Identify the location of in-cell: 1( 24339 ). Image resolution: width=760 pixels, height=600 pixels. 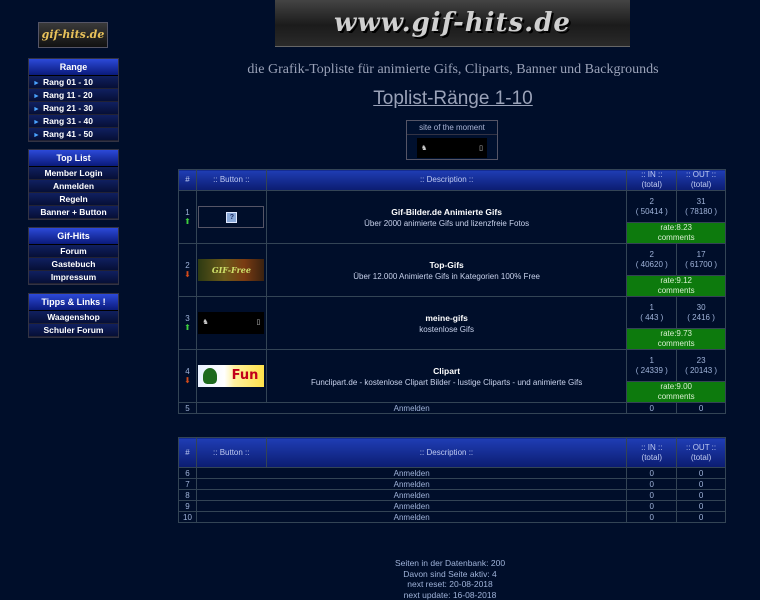
(652, 365).